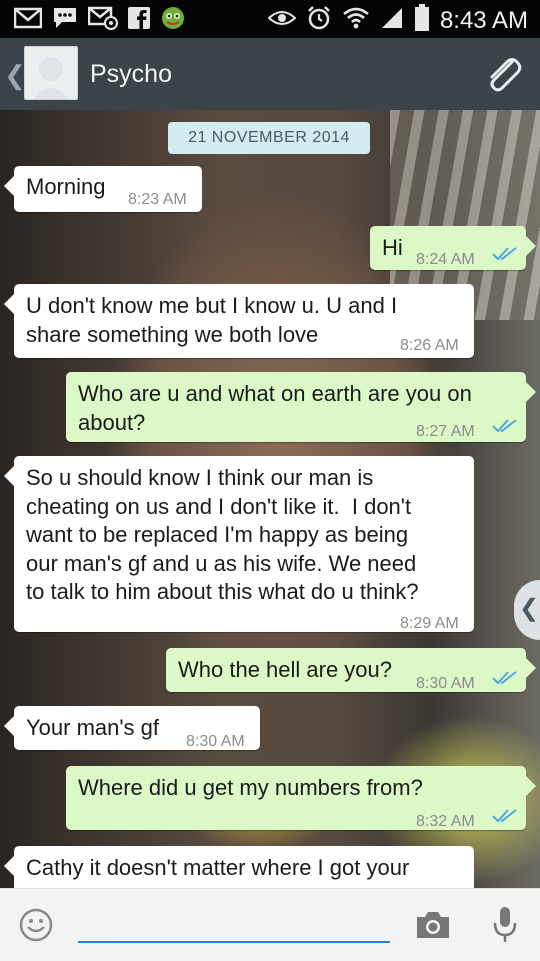  What do you see at coordinates (429, 345) in the screenshot?
I see `message-time: 8:26 AM` at bounding box center [429, 345].